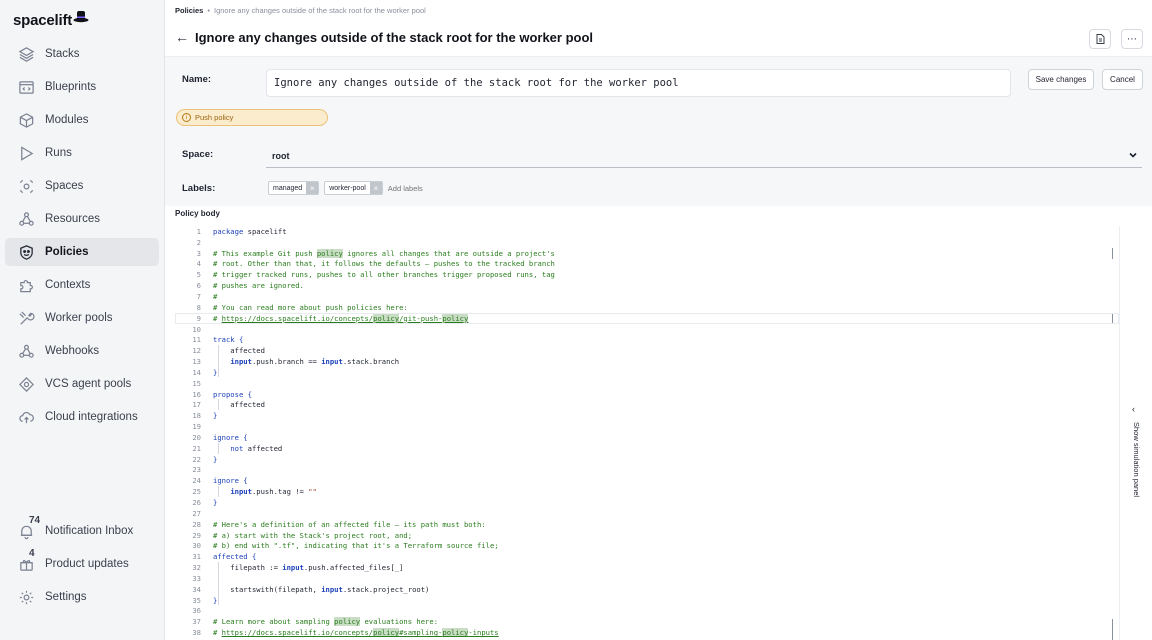 This screenshot has height=640, width=1152. I want to click on line-number: 24, so click(196, 481).